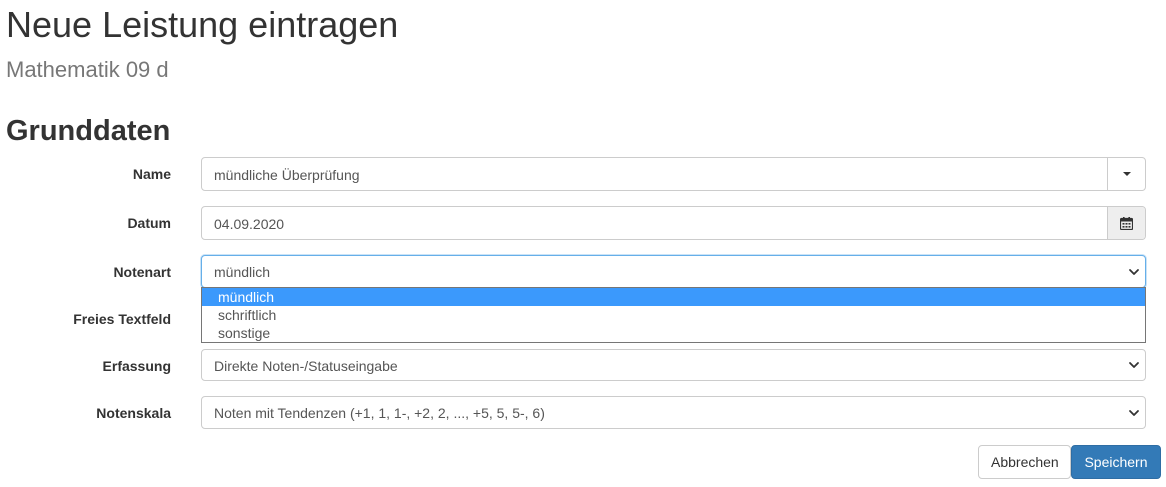 The image size is (1166, 487). I want to click on freies-textfeld-label: Freies Textfeld, so click(122, 319).